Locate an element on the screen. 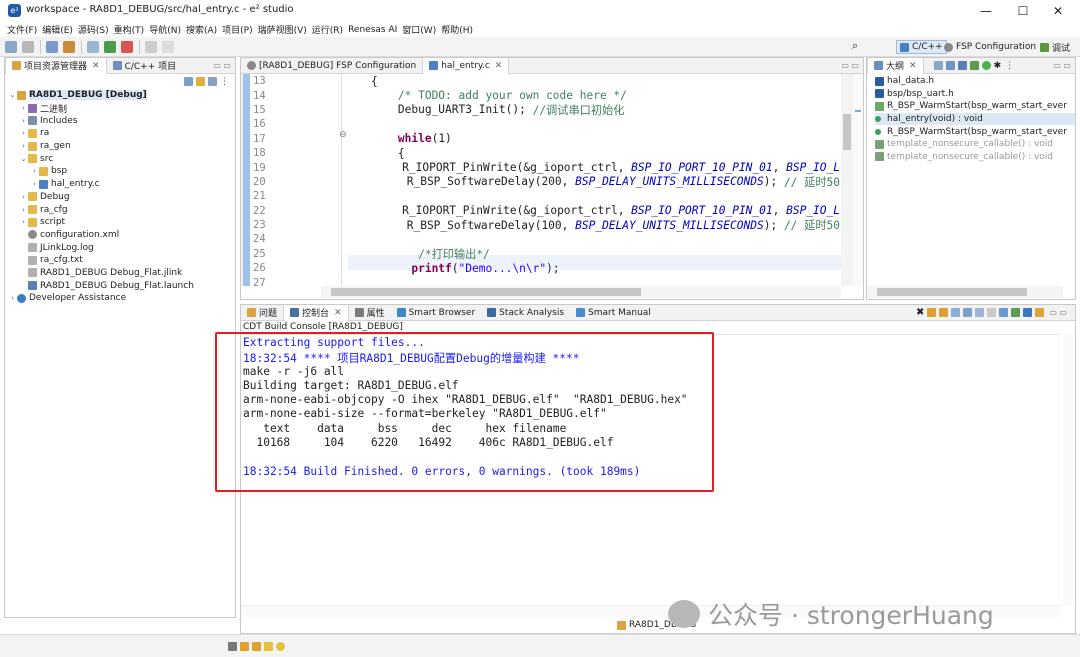 The width and height of the screenshot is (1080, 657). menu-item: 导航(N) is located at coordinates (165, 29).